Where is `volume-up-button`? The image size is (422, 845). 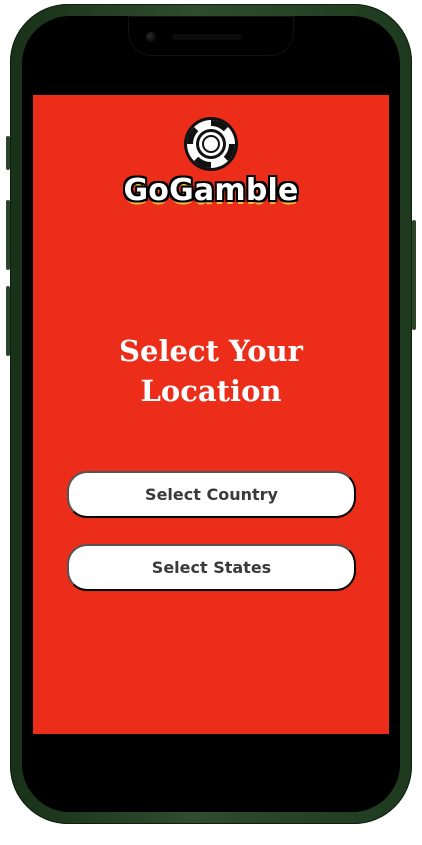
volume-up-button is located at coordinates (8, 153).